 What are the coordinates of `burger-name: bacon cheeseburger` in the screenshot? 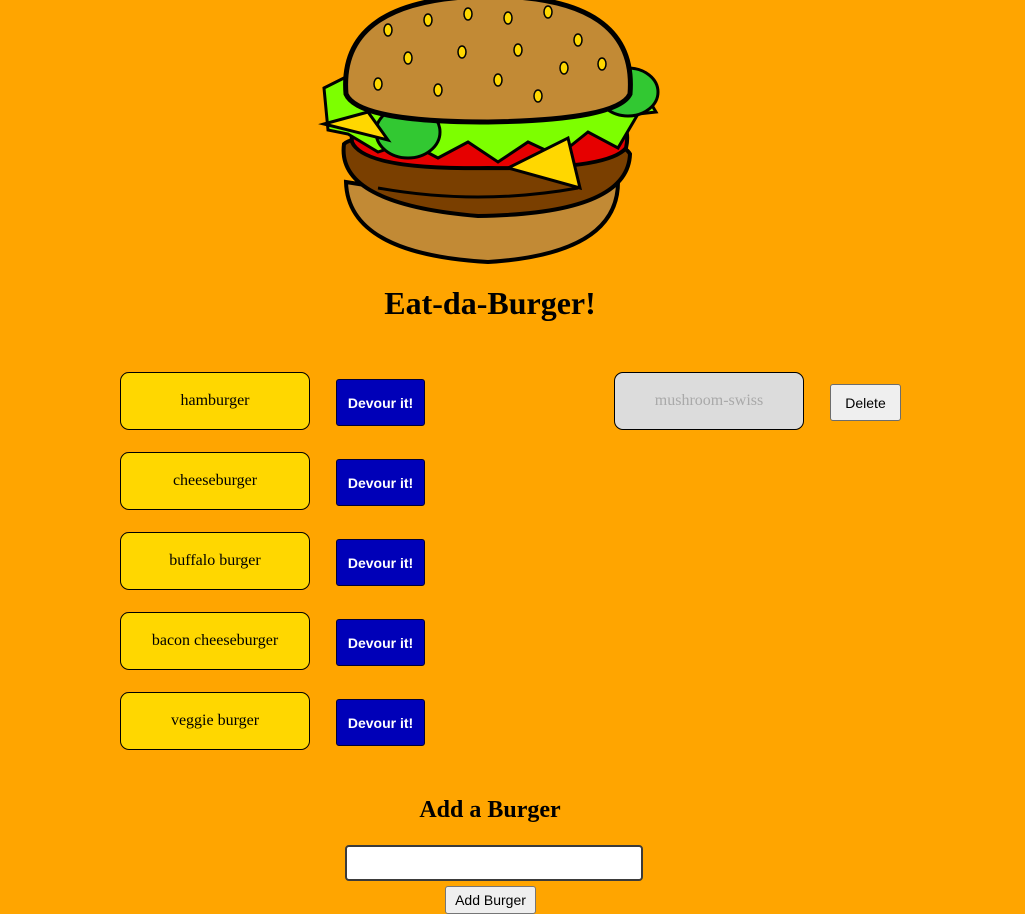 It's located at (215, 641).